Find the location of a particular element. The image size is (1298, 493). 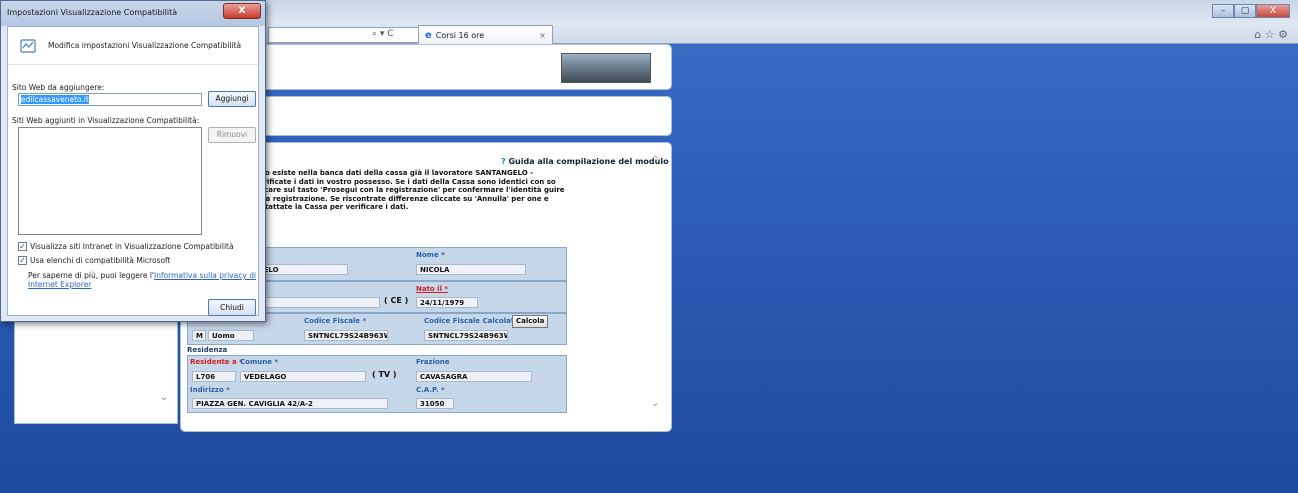

header-photo is located at coordinates (606, 68).